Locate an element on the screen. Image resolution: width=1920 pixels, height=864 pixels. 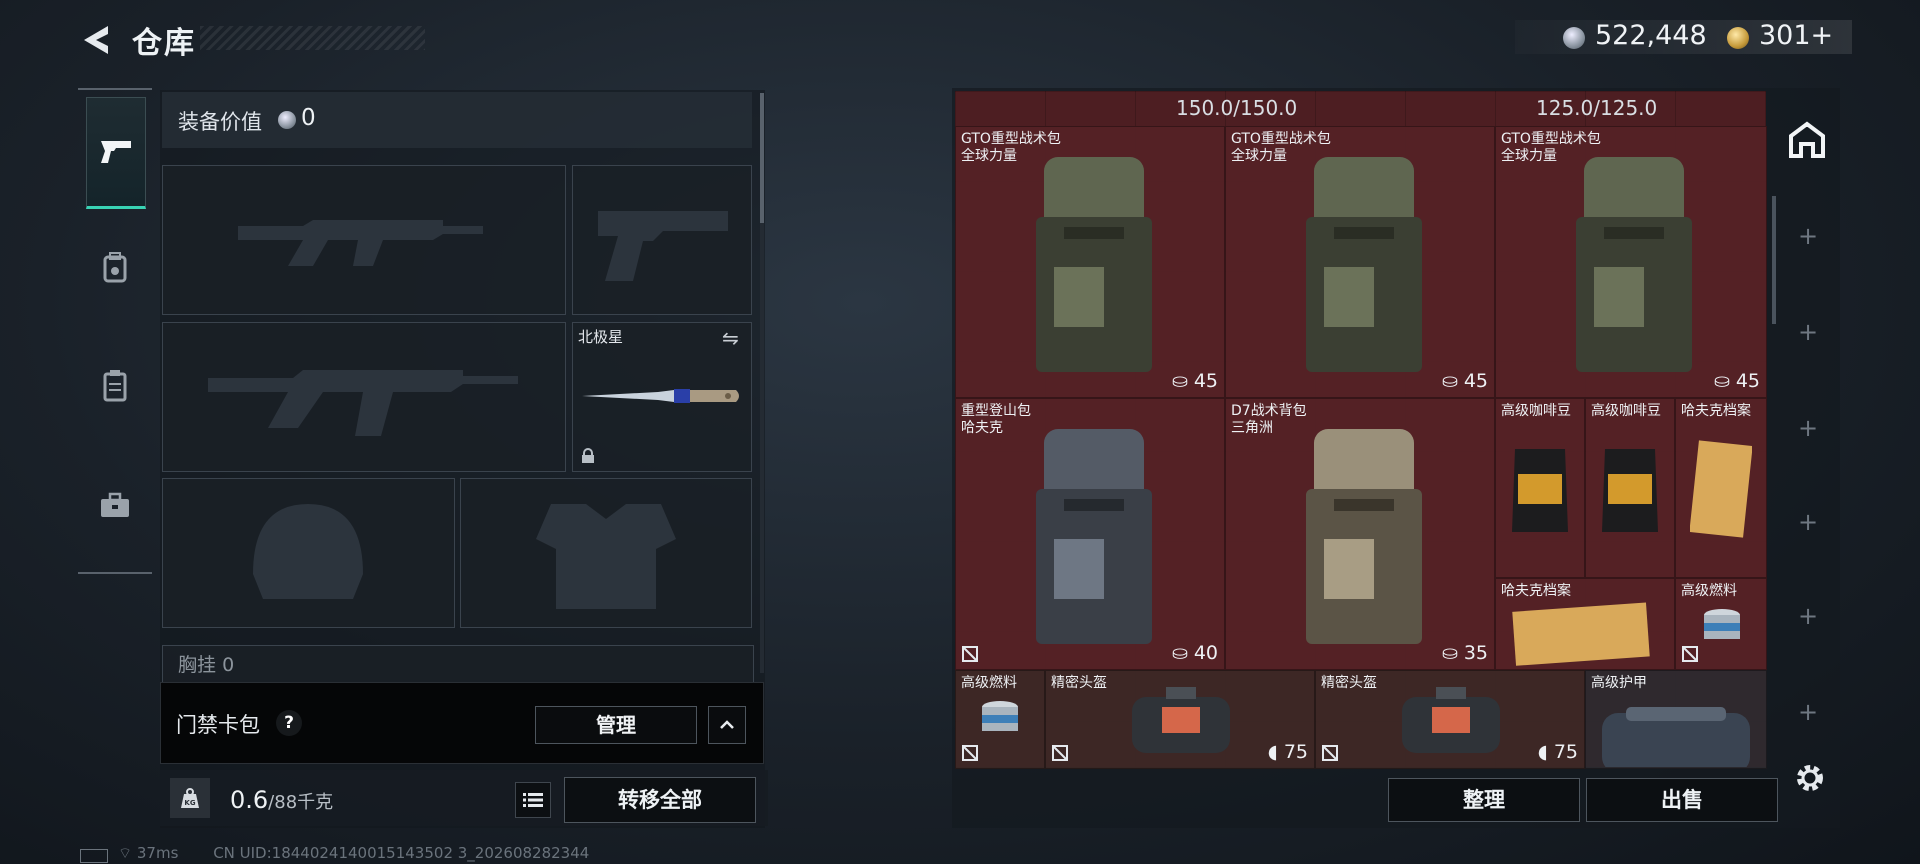
tab-toolbox is located at coordinates (115, 505).